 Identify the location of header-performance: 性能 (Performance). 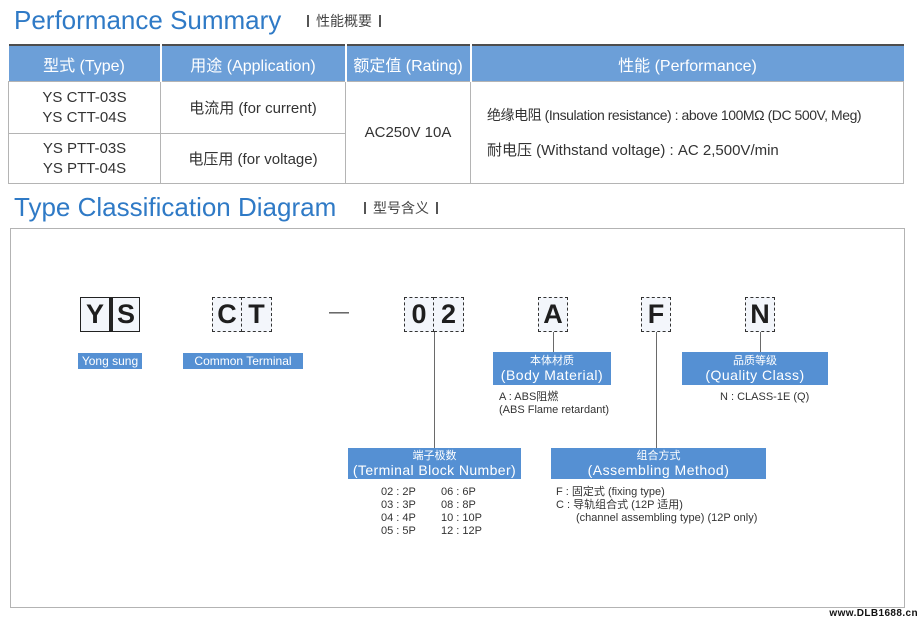
(686, 63).